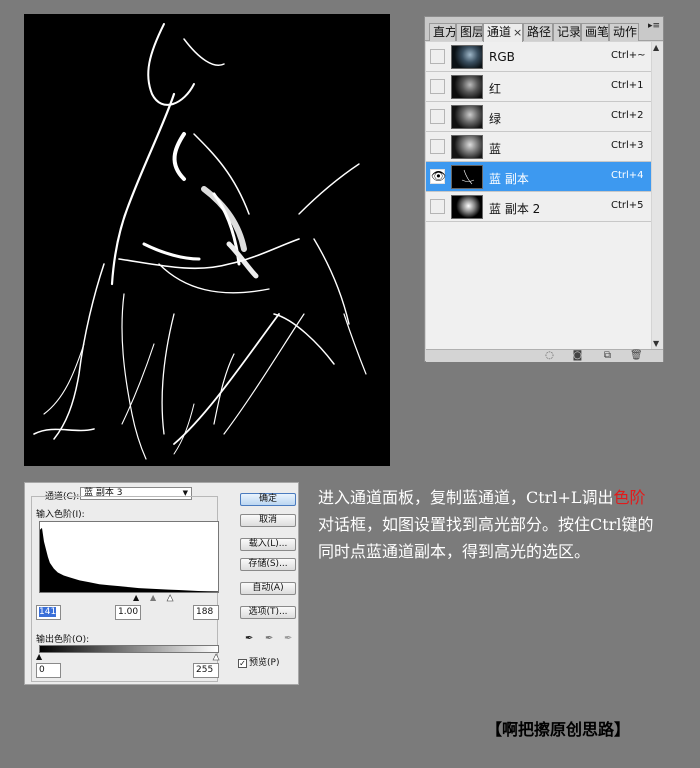 The height and width of the screenshot is (768, 700). Describe the element at coordinates (517, 32) in the screenshot. I see `close-tab-icon: ×` at that location.